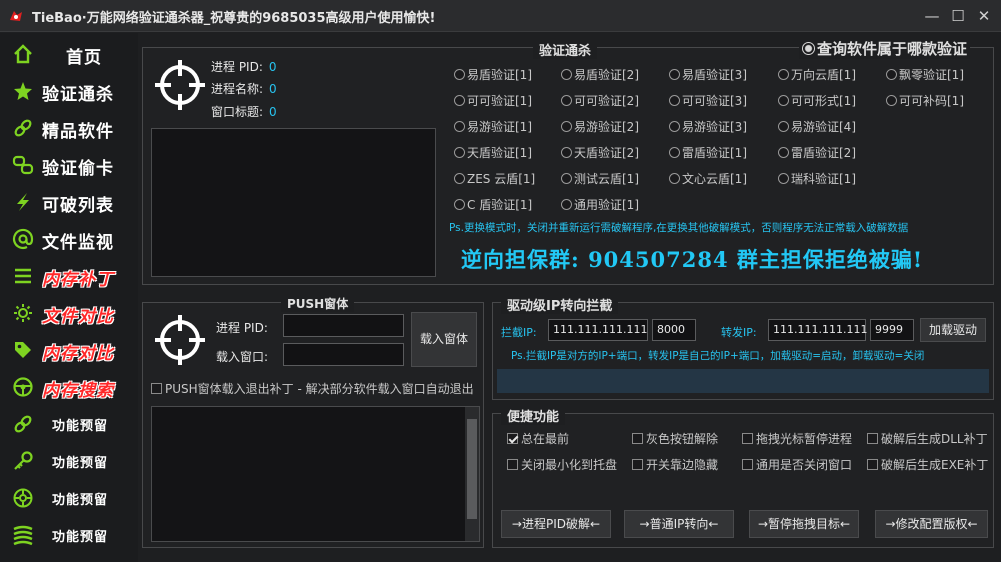 This screenshot has width=1001, height=562. Describe the element at coordinates (708, 126) in the screenshot. I see `radio-option: 易游验证[3]` at that location.